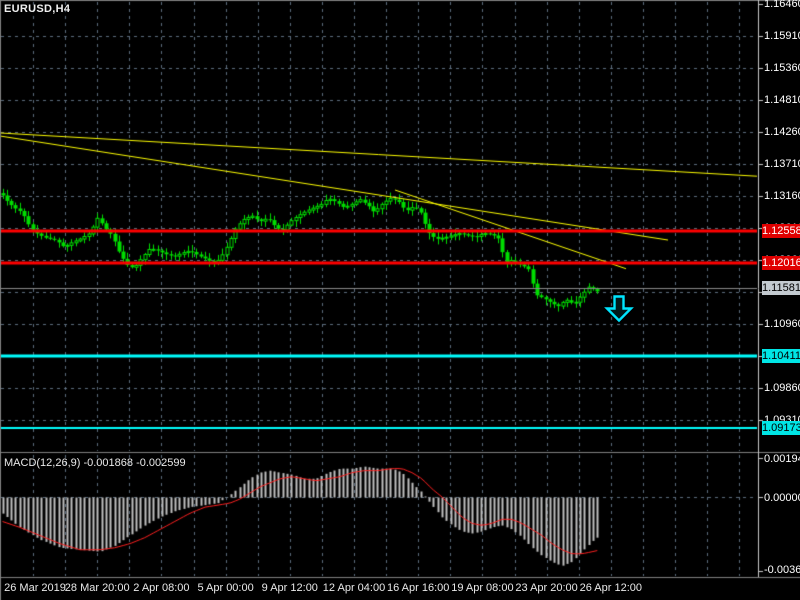 The width and height of the screenshot is (800, 600). What do you see at coordinates (354, 588) in the screenshot?
I see `time-axis-label: 12 Apr 04:00` at bounding box center [354, 588].